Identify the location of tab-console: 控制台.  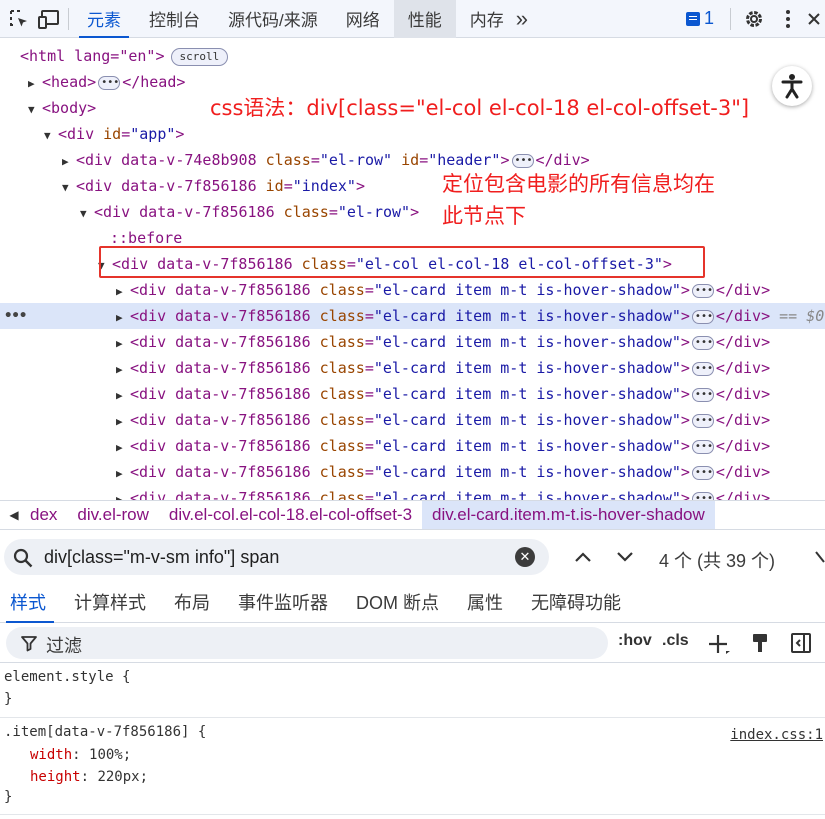
(174, 19).